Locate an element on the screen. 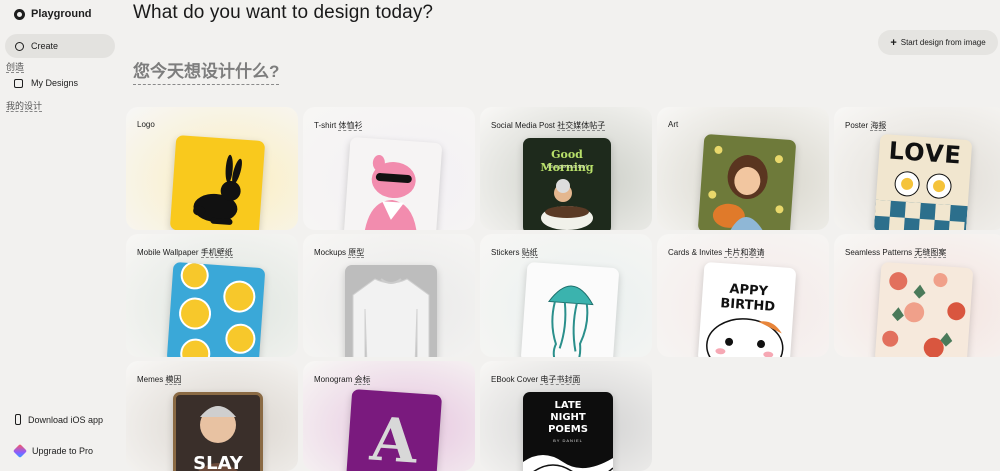 The image size is (1000, 471). card-label: Monogram 会标 is located at coordinates (342, 380).